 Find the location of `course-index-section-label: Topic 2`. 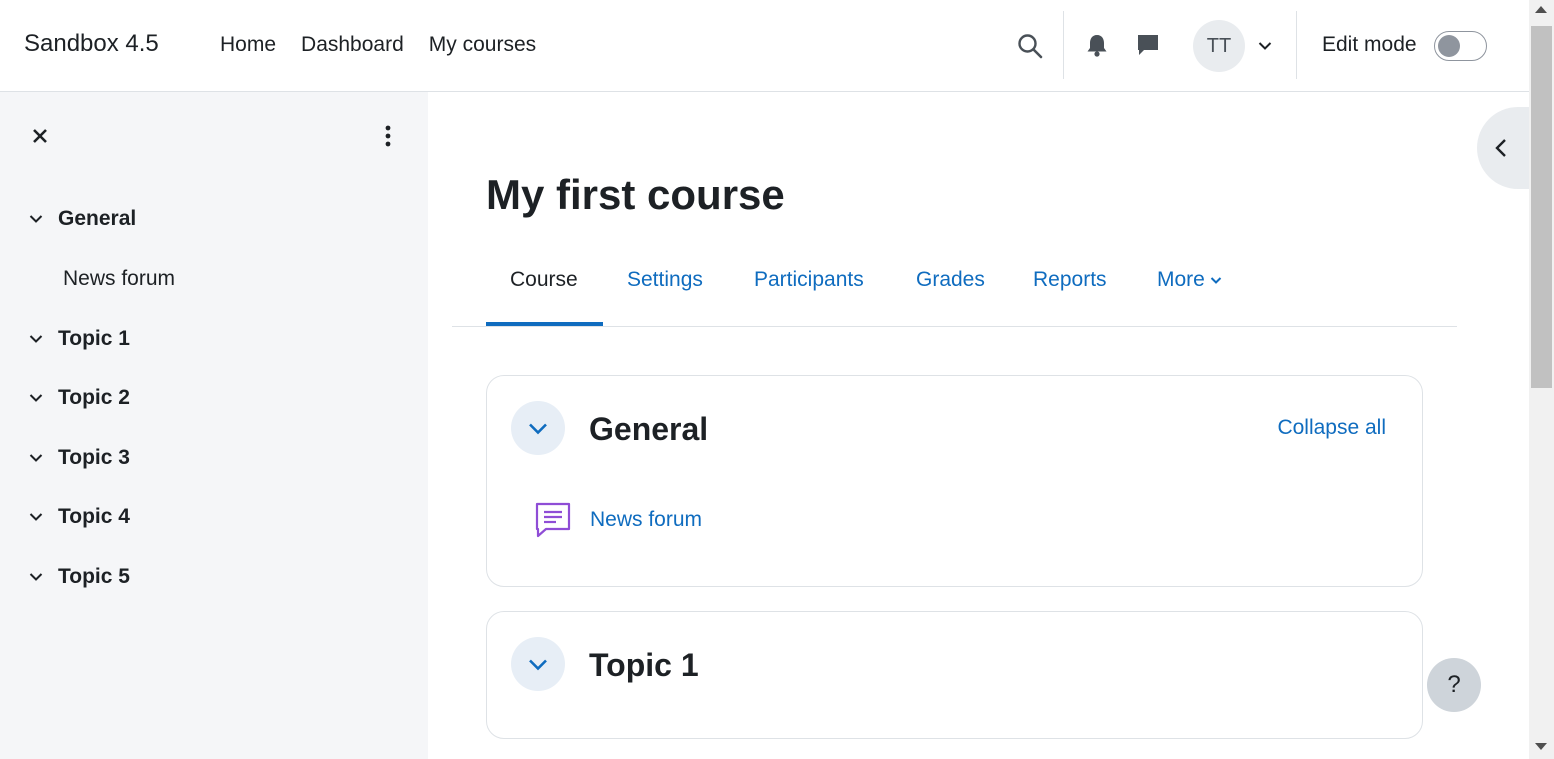

course-index-section-label: Topic 2 is located at coordinates (94, 397).